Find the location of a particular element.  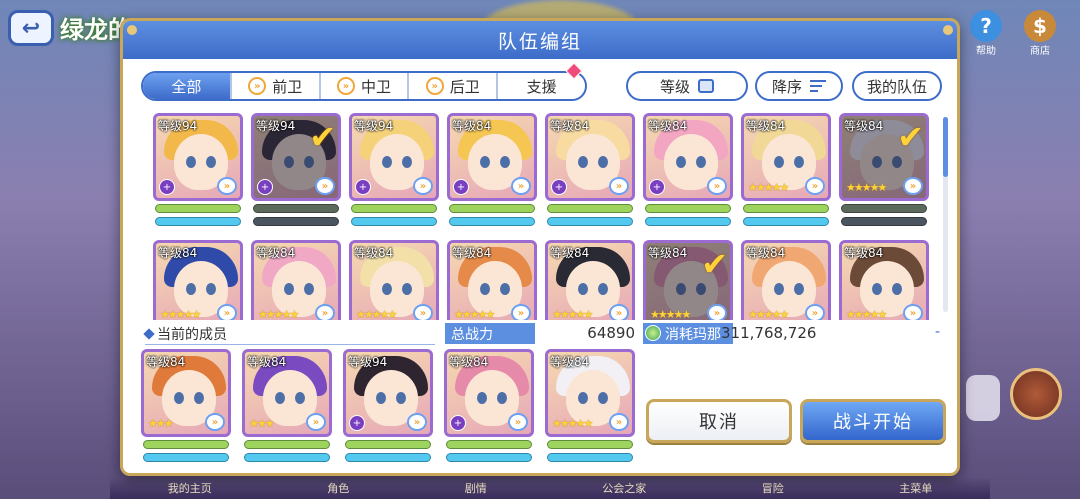

my-team-button: 我的队伍 is located at coordinates (897, 86).